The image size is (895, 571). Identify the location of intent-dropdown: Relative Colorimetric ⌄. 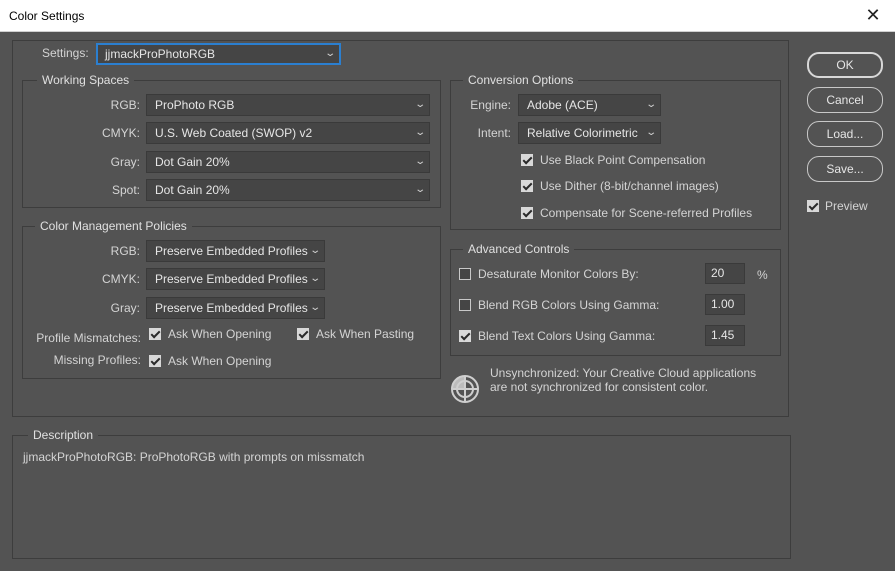
(589, 133).